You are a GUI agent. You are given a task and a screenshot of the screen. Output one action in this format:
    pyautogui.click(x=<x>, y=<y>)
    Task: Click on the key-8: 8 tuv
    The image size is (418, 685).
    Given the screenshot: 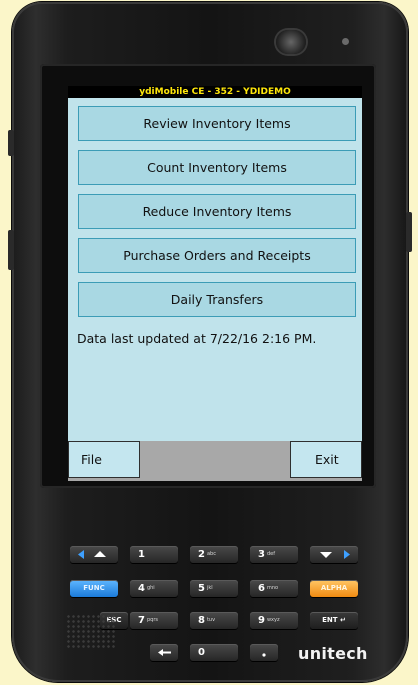 What is the action you would take?
    pyautogui.click(x=214, y=620)
    